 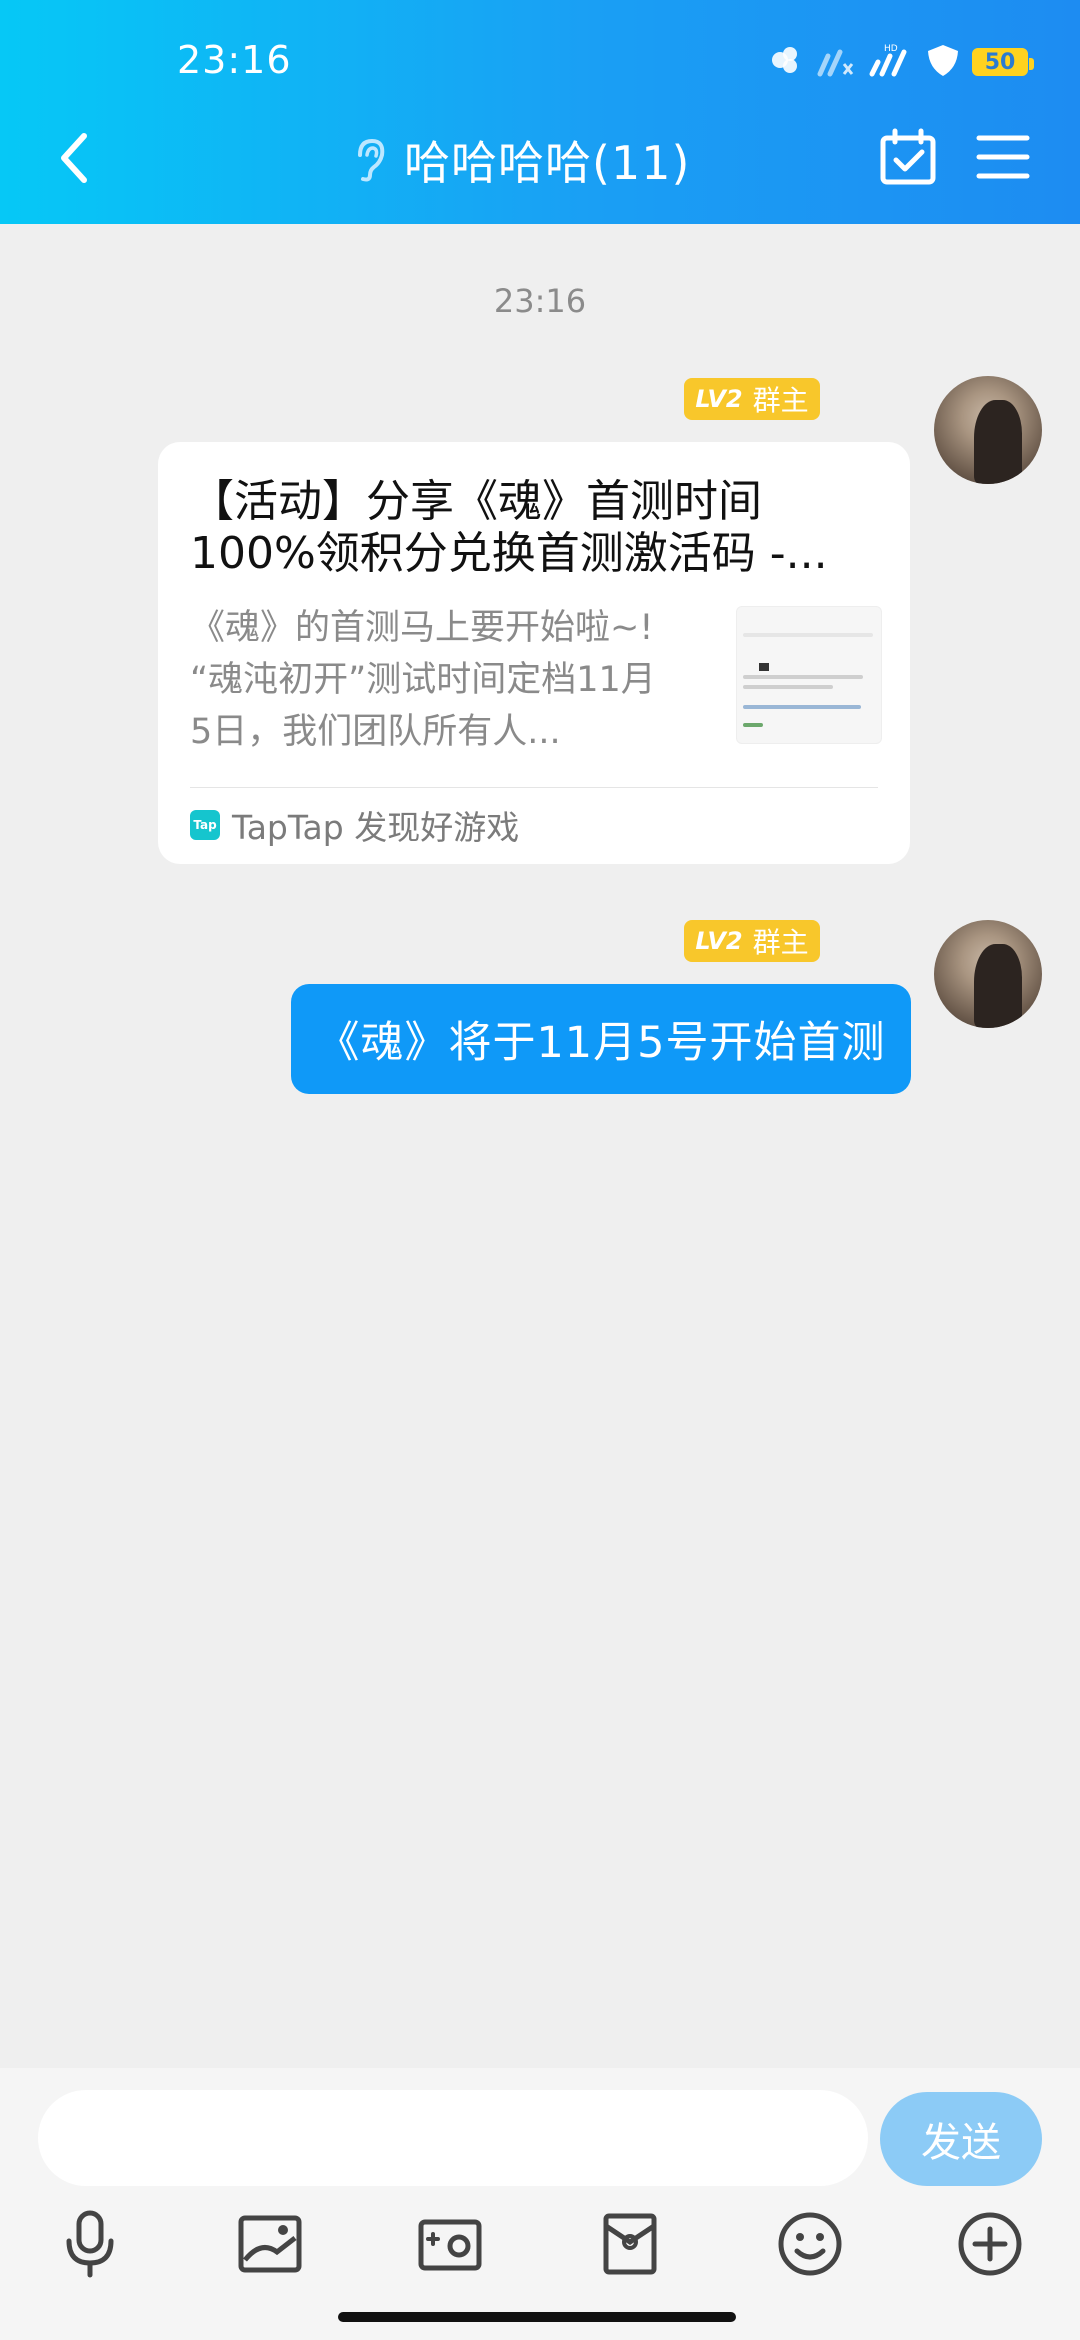 What do you see at coordinates (534, 787) in the screenshot?
I see `link-card-divider` at bounding box center [534, 787].